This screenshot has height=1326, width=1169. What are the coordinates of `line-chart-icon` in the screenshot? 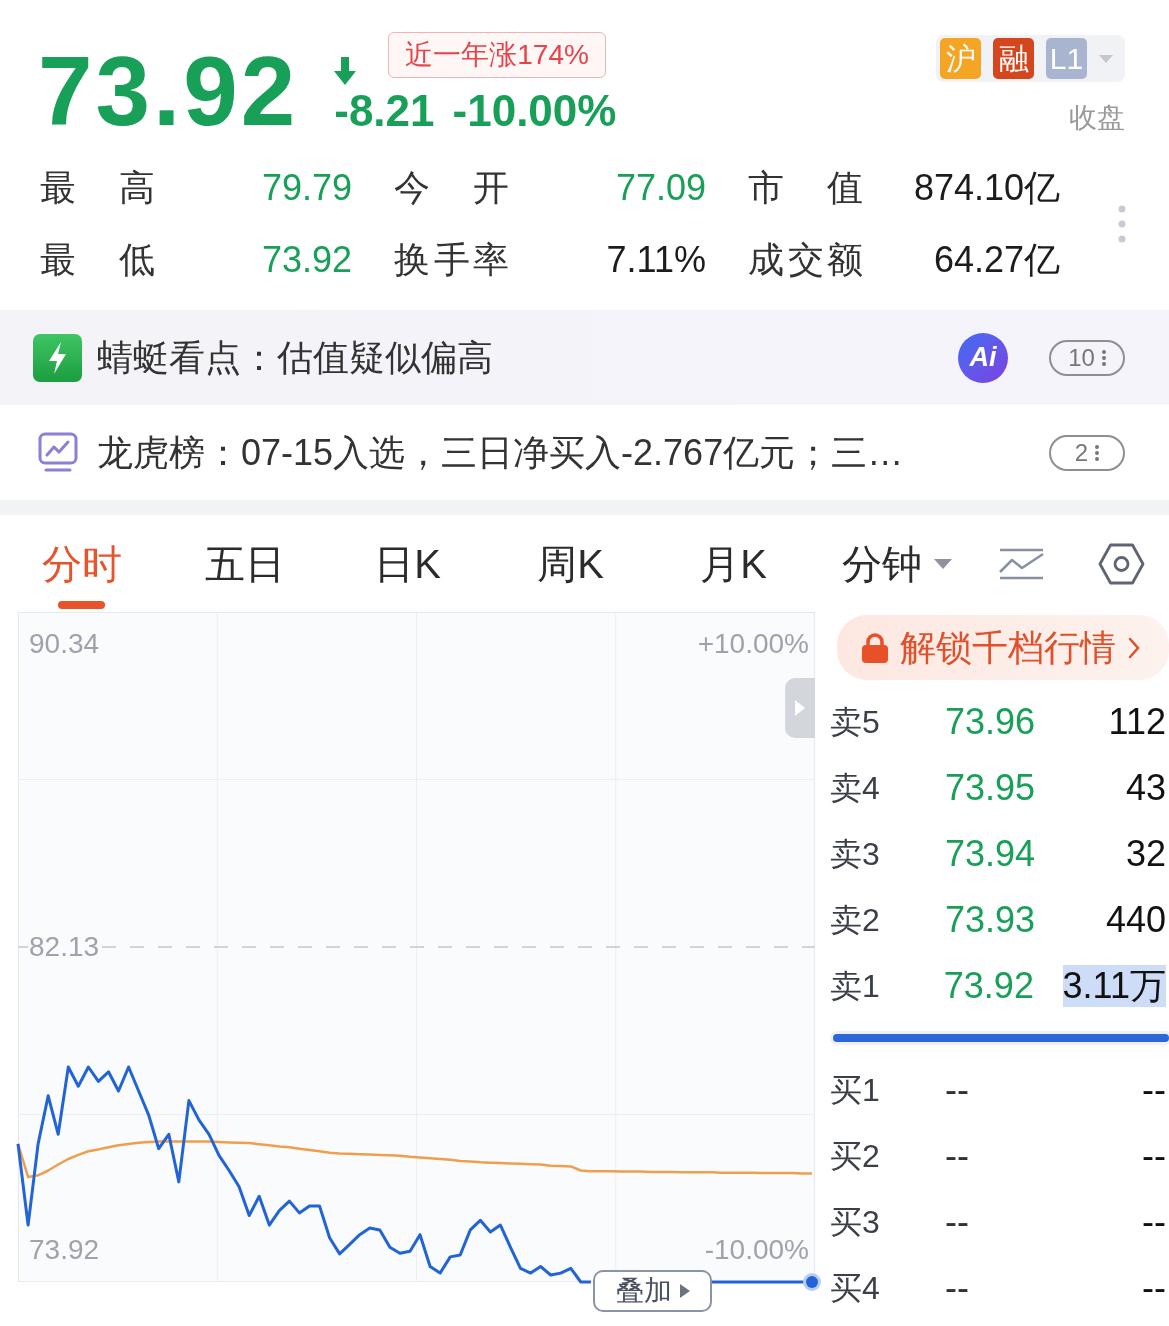 It's located at (1021, 563).